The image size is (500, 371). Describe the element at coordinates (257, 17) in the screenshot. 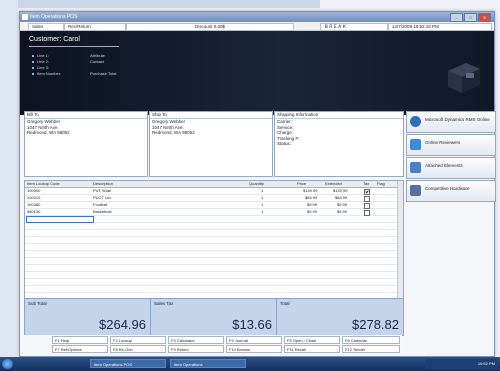

I see `title-bar: Item Operations POS – □ ✕` at that location.